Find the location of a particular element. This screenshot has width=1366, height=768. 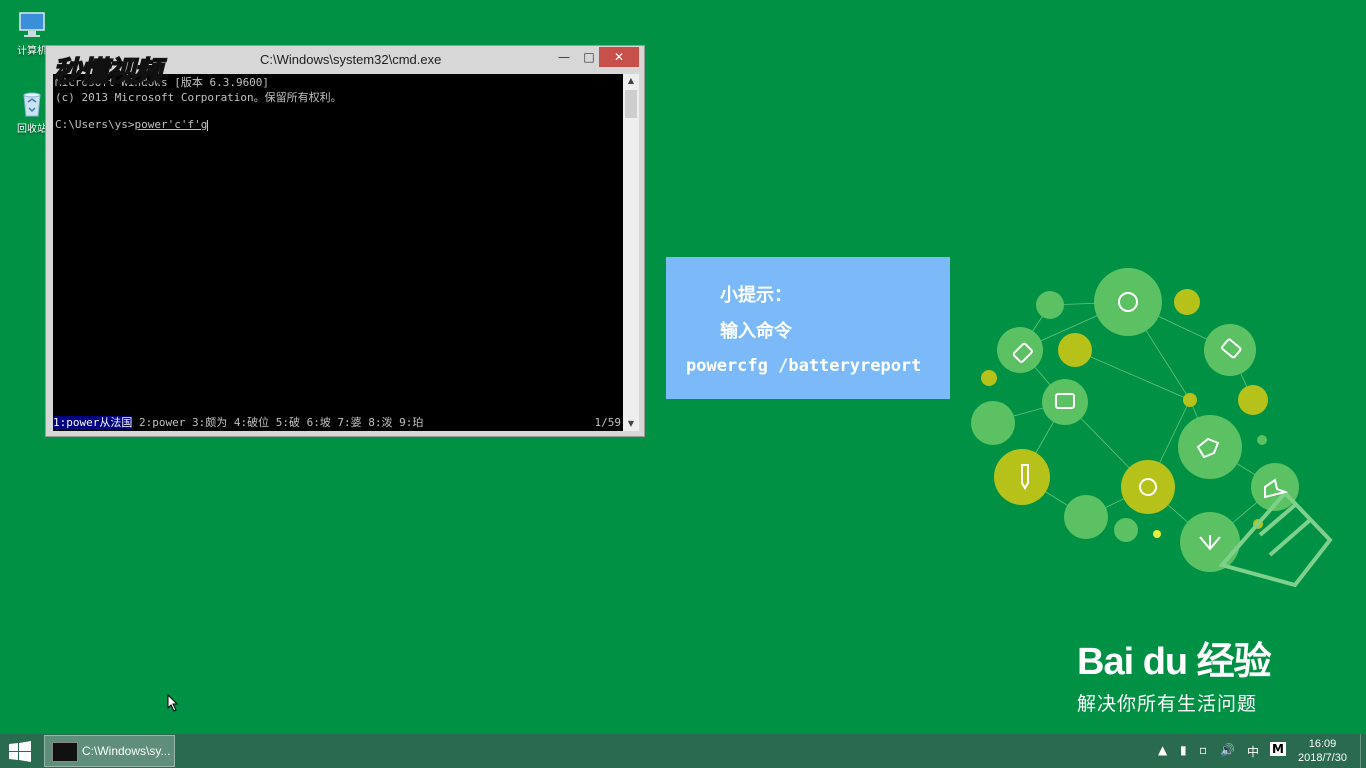

clock-date: 2018/7/30 is located at coordinates (1322, 758).